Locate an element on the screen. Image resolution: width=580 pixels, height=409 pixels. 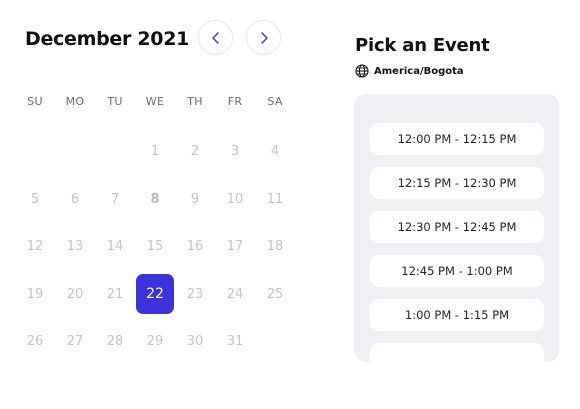
time-slot-button: 1:00 PM - 1:15 PM is located at coordinates (457, 315).